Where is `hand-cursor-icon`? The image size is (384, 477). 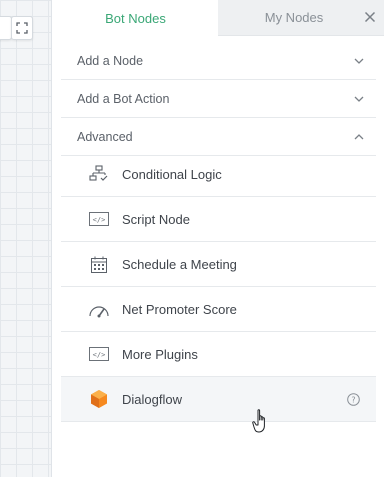
hand-cursor-icon is located at coordinates (258, 421).